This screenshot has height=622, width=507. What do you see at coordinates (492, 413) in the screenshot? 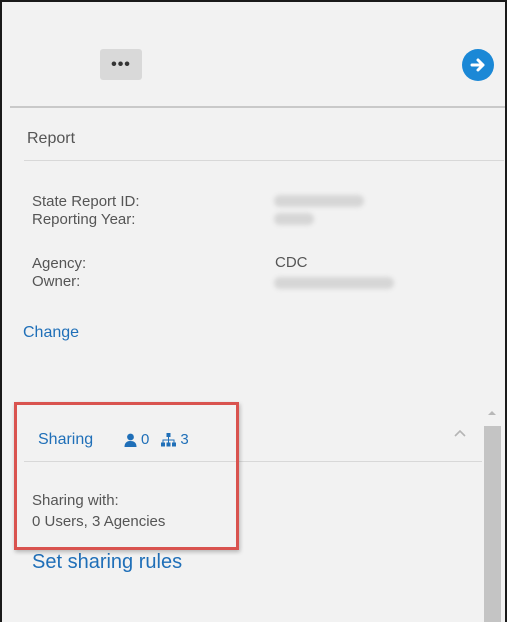
I see `scroll-up-arrow` at bounding box center [492, 413].